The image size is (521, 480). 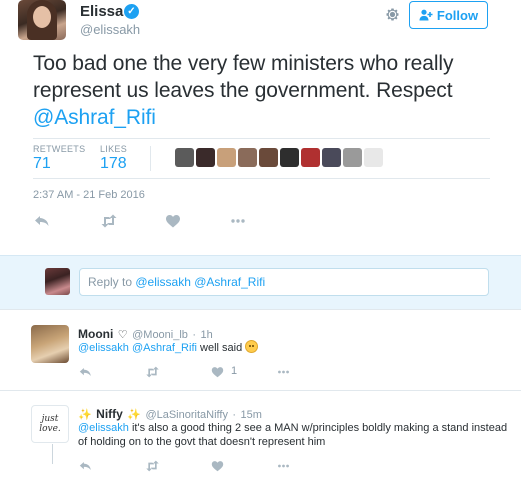 I want to click on reply-input: Reply to @elissakh @Ashraf_Rifi, so click(x=284, y=282).